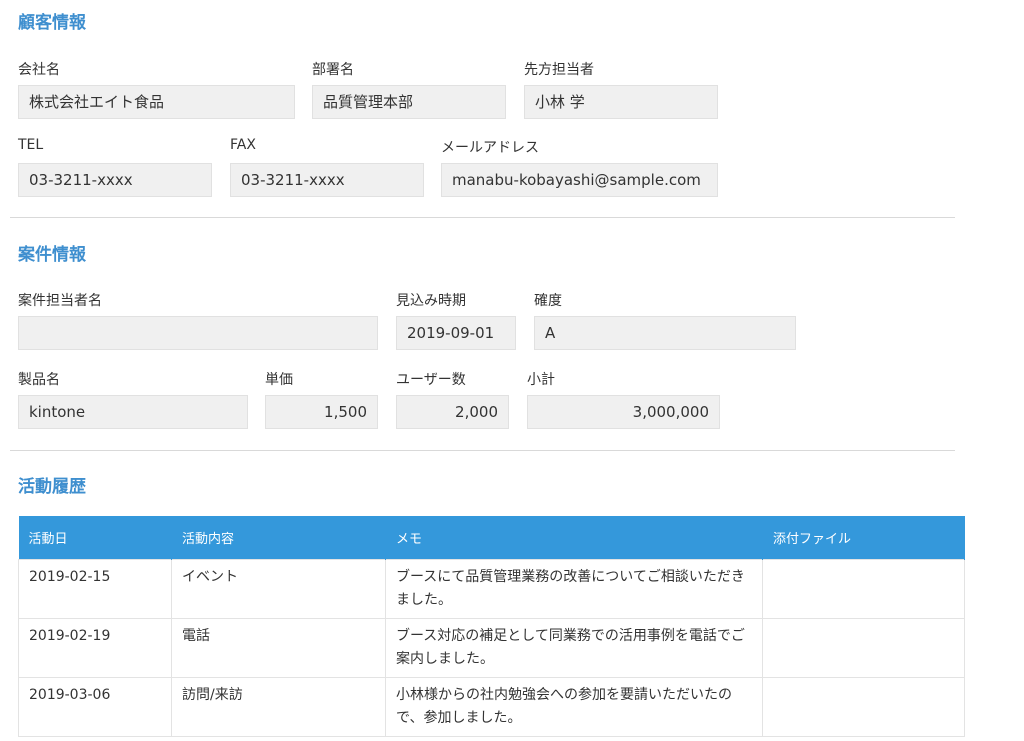 Image resolution: width=1024 pixels, height=741 pixels. I want to click on project-section-title: 案件情報, so click(52, 255).